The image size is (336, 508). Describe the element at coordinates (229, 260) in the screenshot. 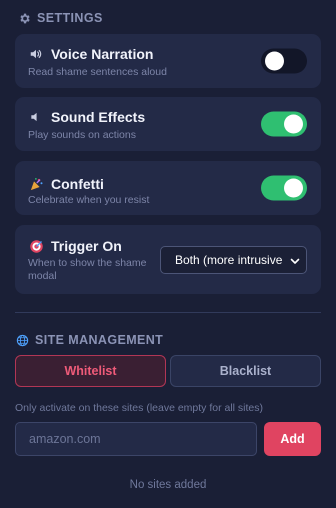

I see `trigger-select-value: Both (more intrusive` at that location.